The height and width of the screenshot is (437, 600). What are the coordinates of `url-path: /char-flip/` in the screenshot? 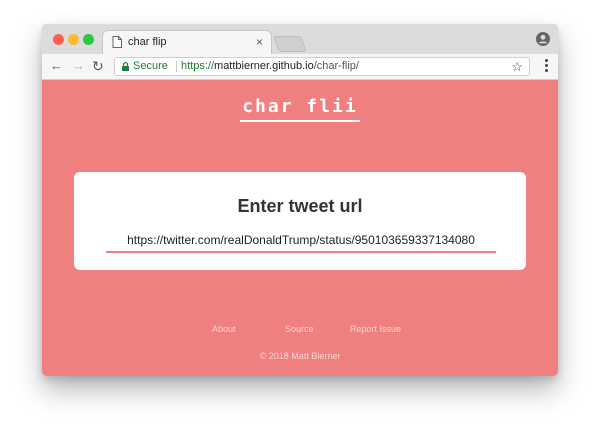 It's located at (336, 66).